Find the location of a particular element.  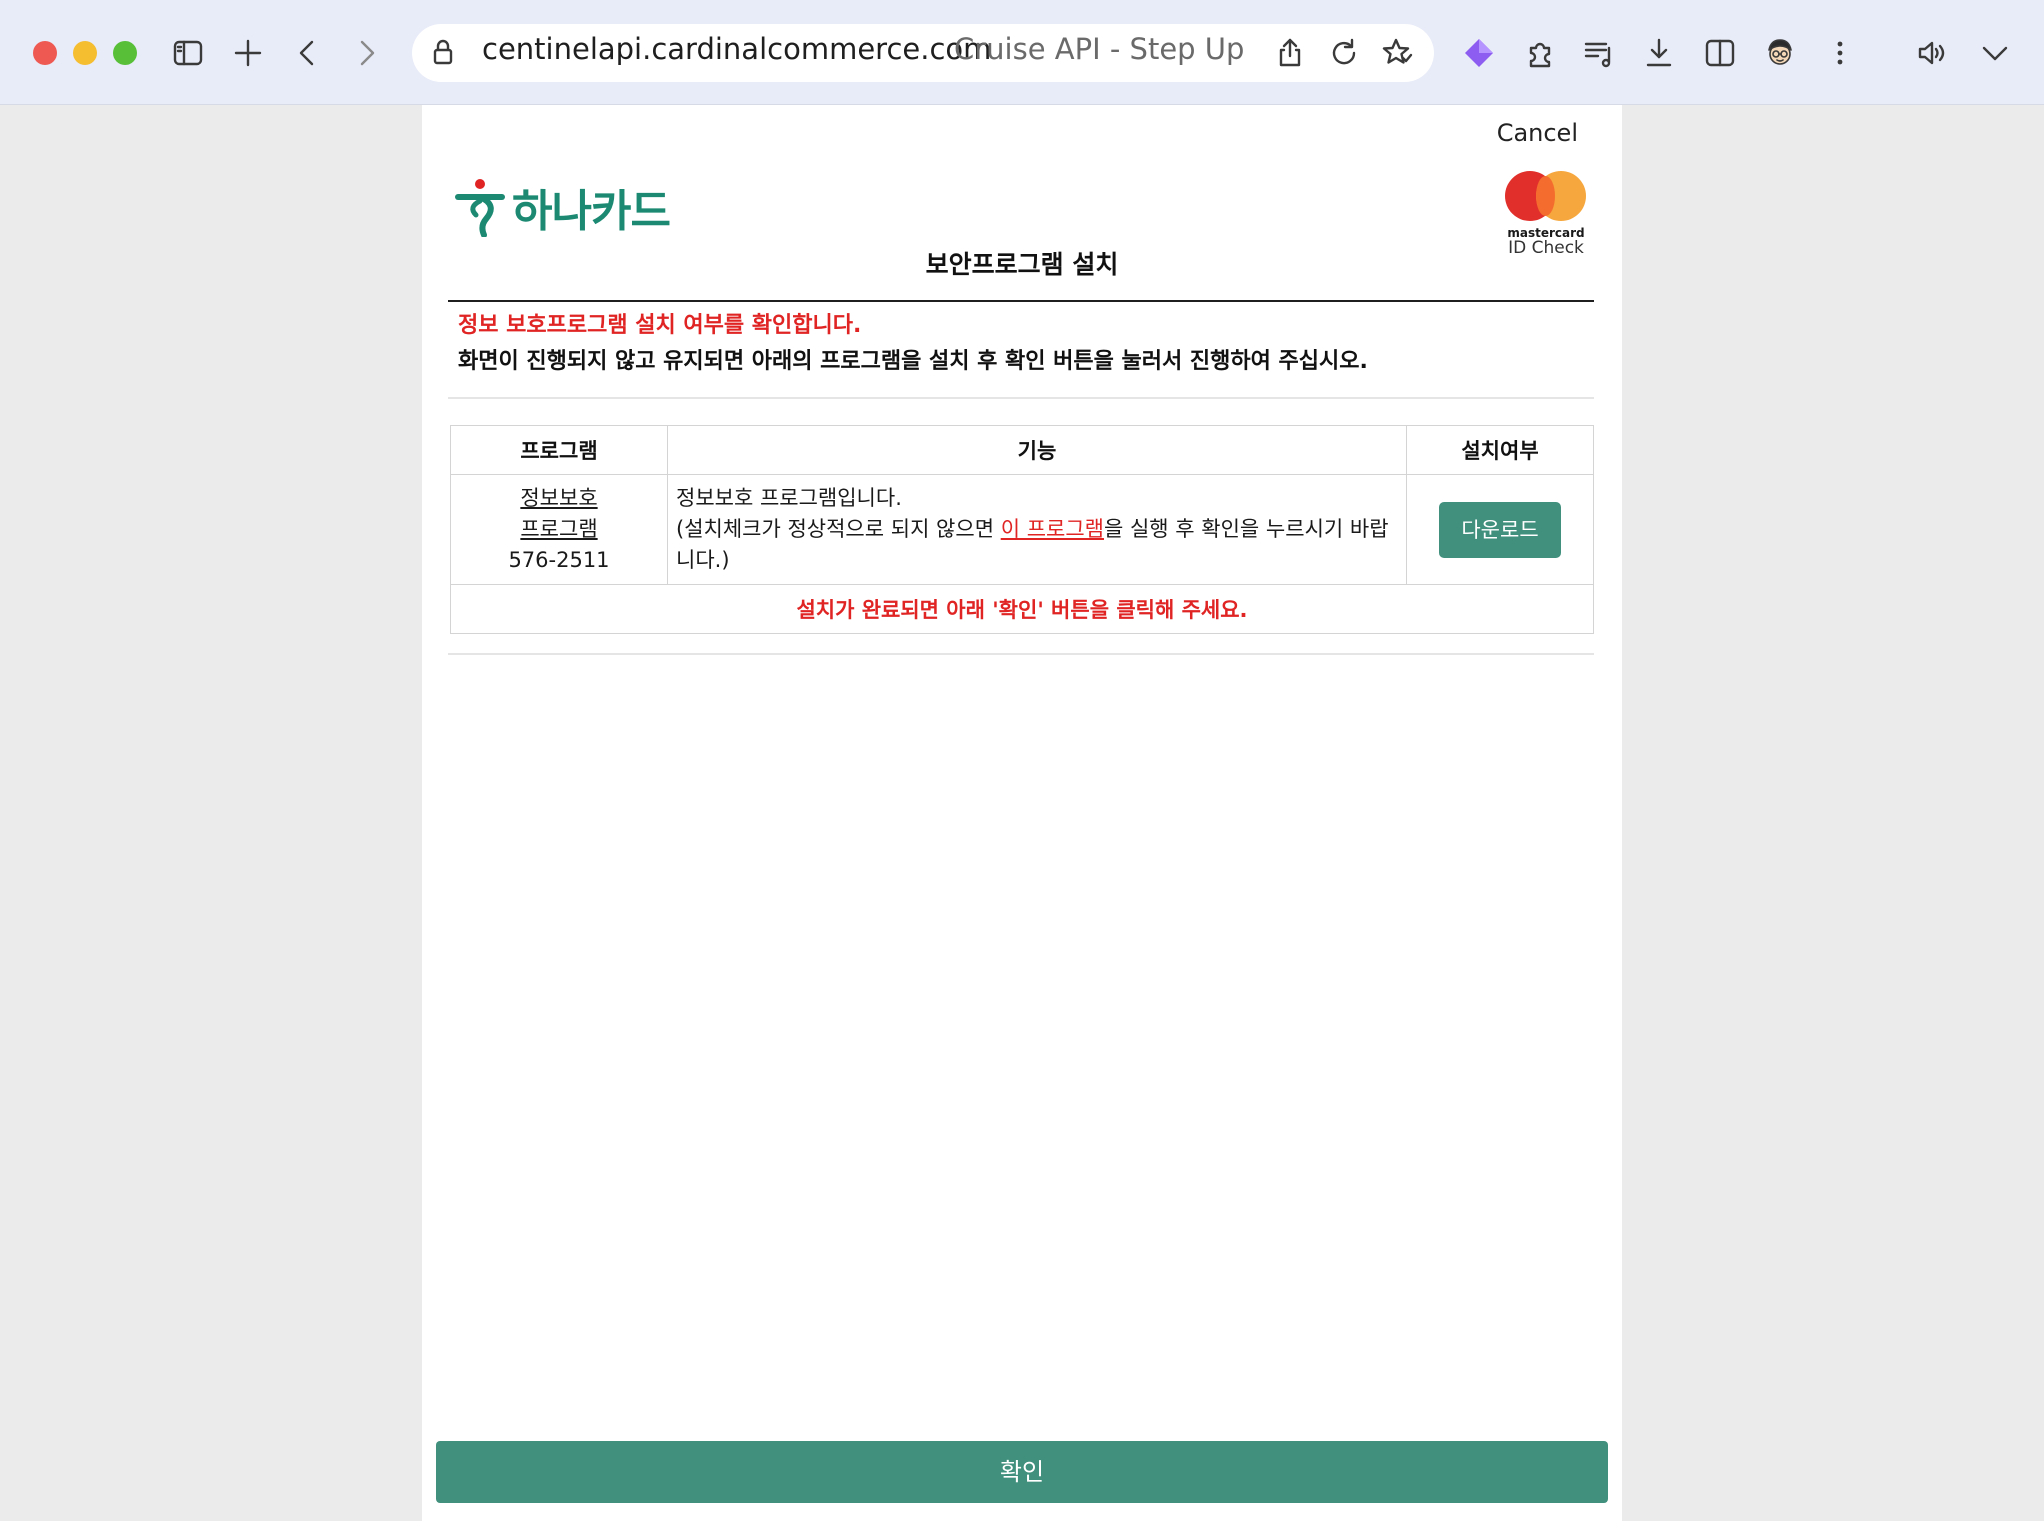

program-link: 이 프로그램 is located at coordinates (1052, 529).